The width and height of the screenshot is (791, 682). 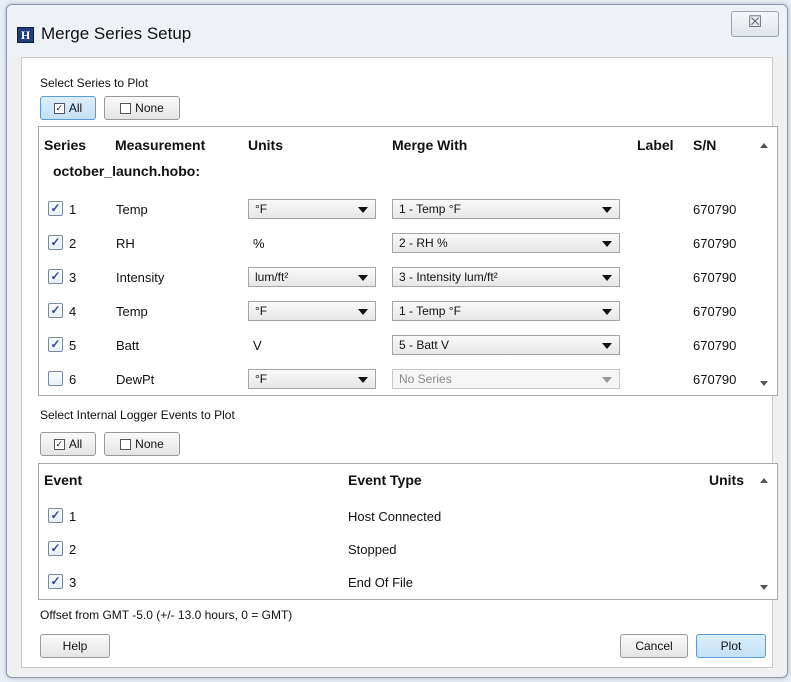 What do you see at coordinates (506, 379) in the screenshot?
I see `merge-with-dropdown: No Series` at bounding box center [506, 379].